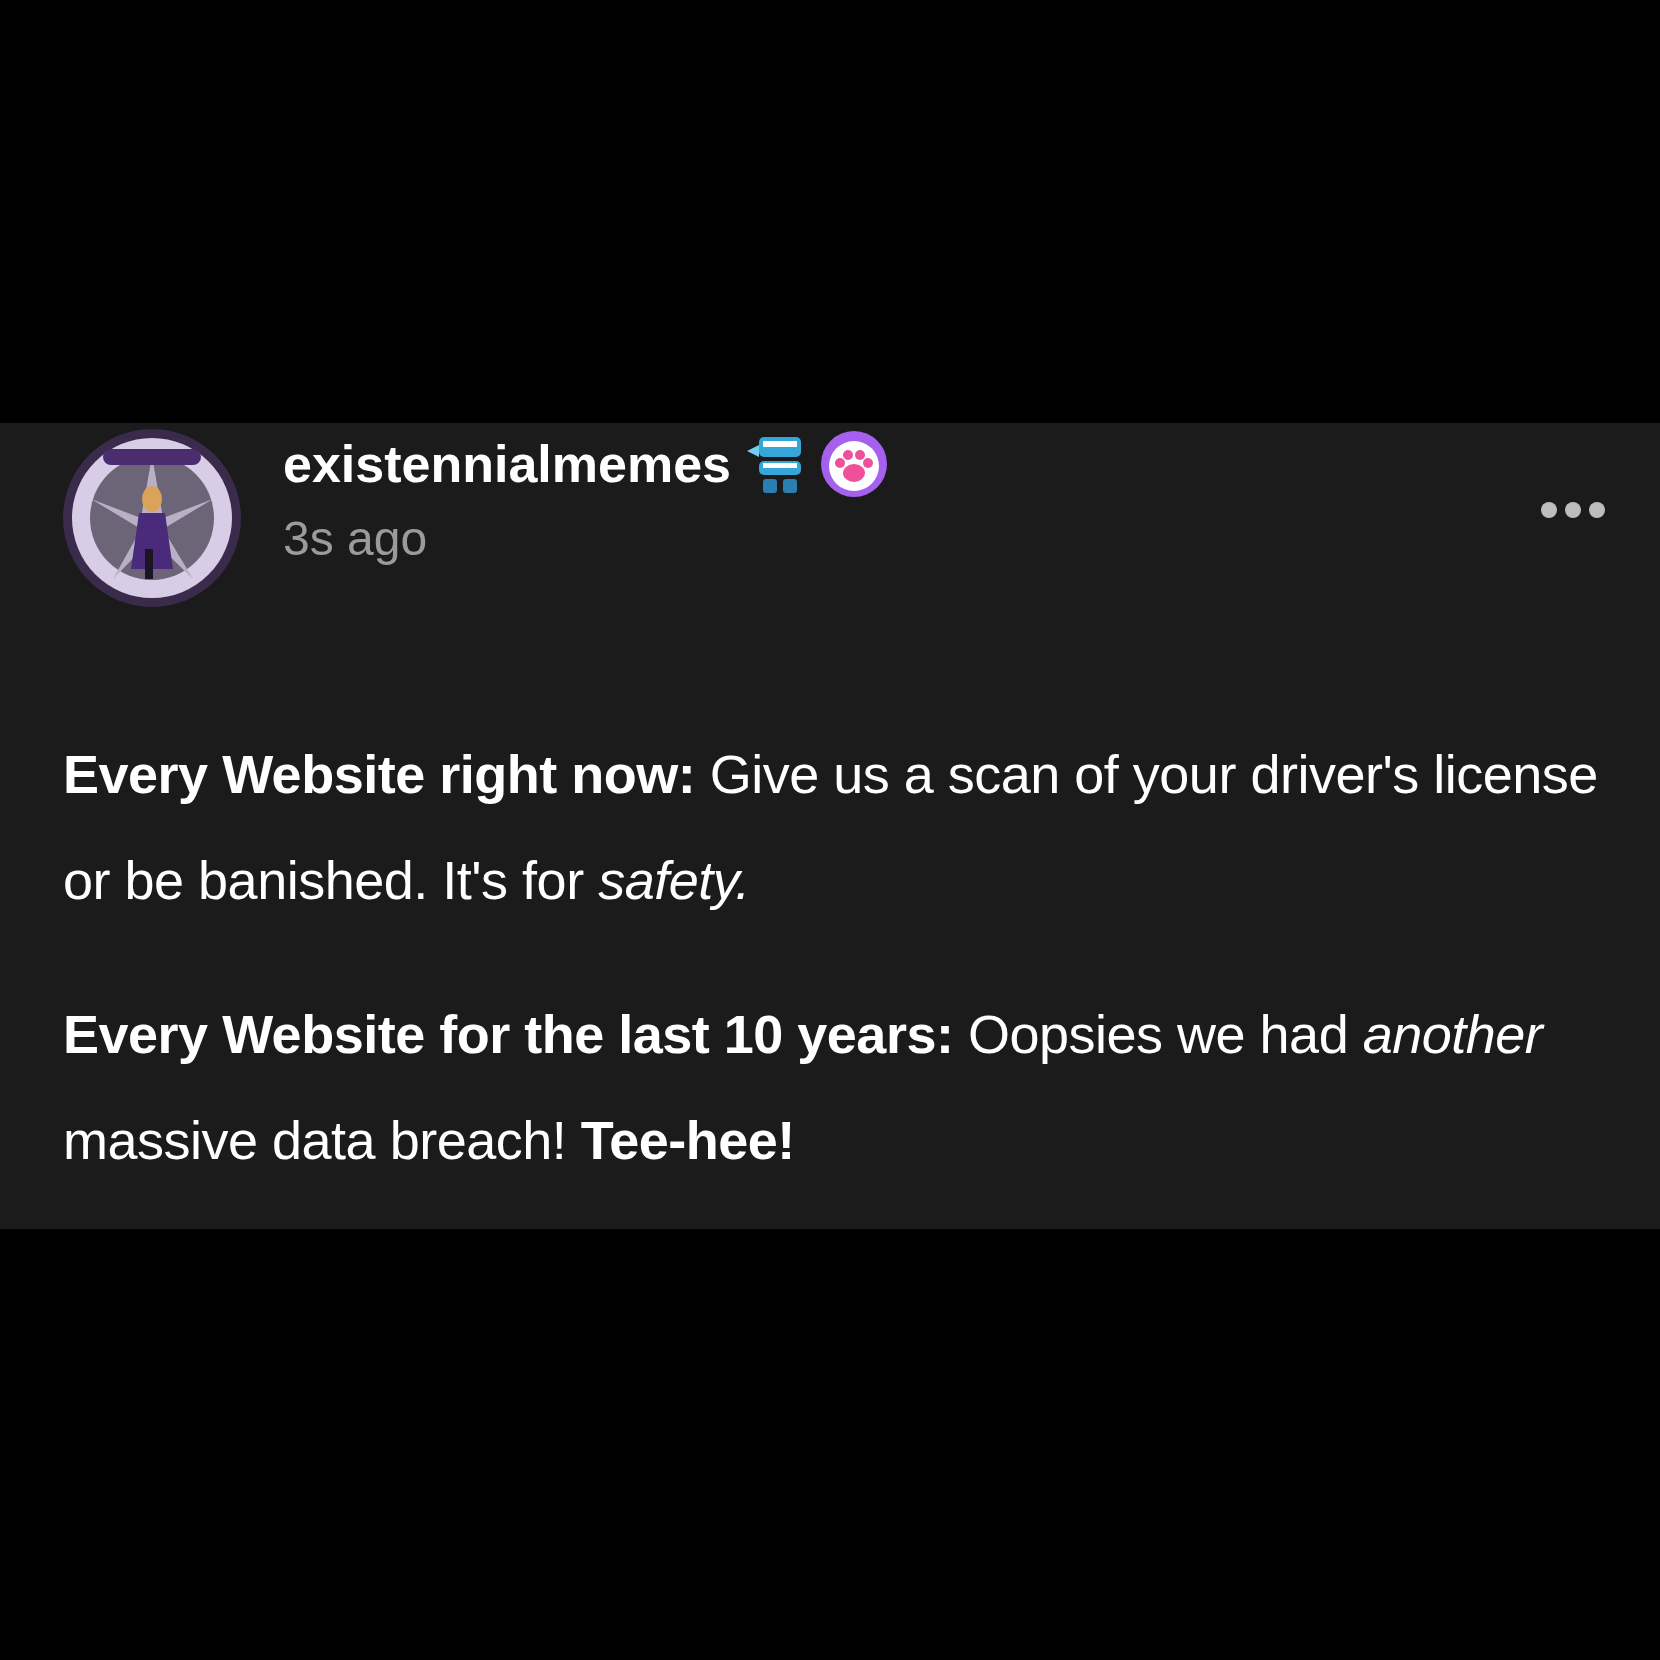  What do you see at coordinates (507, 464) in the screenshot?
I see `username: existennialmemes` at bounding box center [507, 464].